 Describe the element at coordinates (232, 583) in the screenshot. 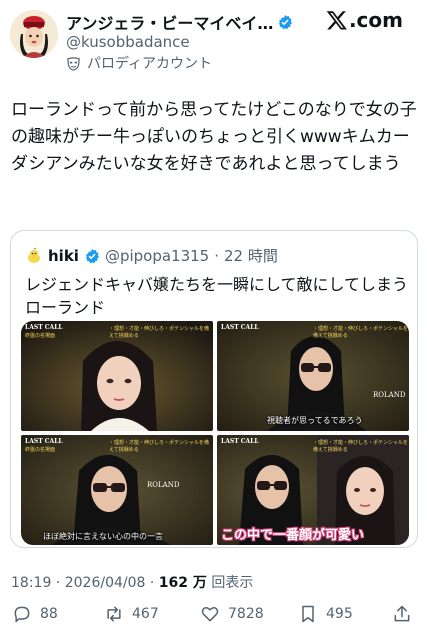

I see `view-count-label: 回表示` at that location.